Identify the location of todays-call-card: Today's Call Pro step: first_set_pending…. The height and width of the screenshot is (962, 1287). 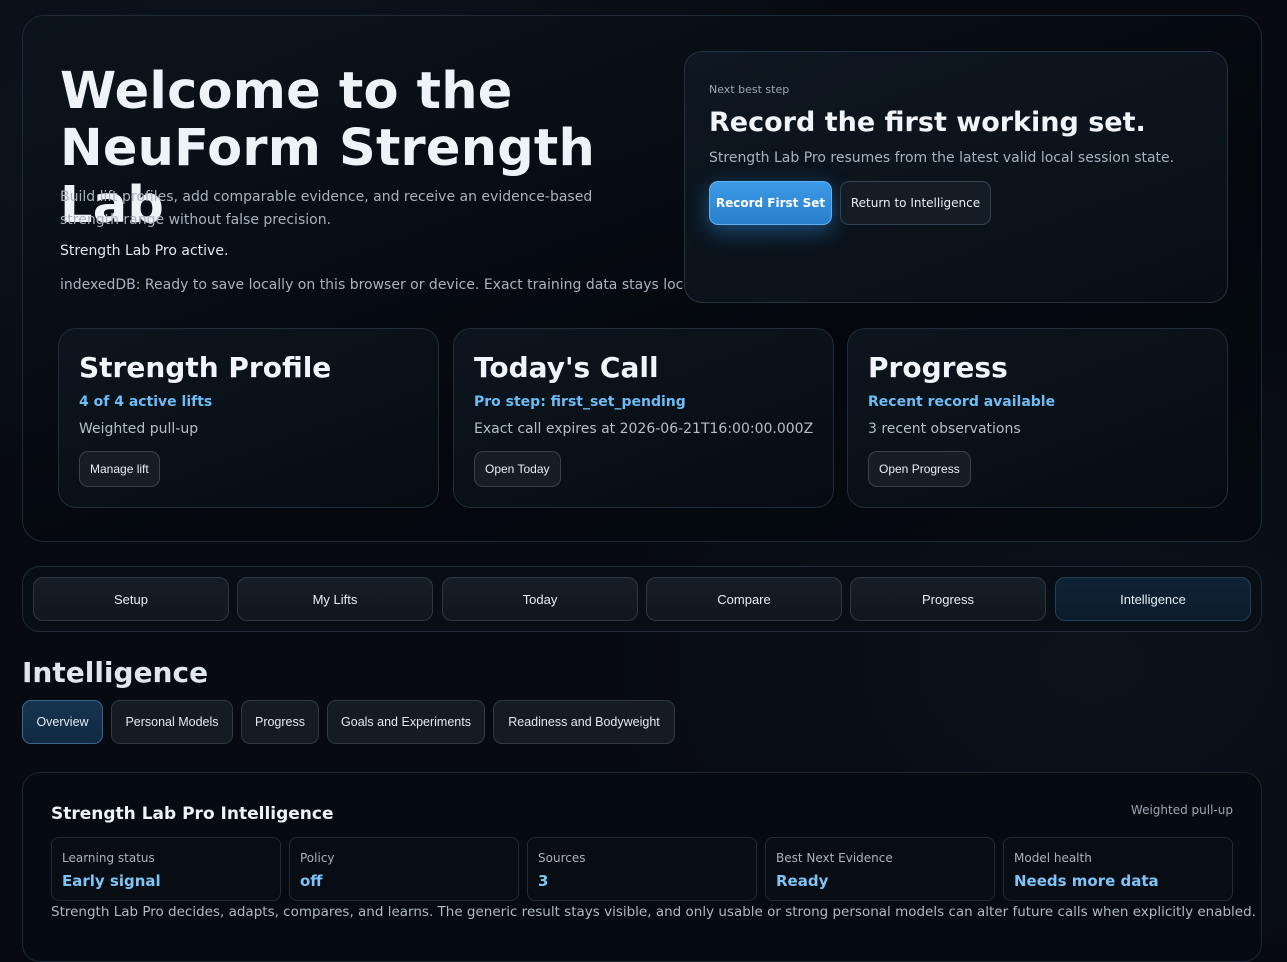
(643, 418).